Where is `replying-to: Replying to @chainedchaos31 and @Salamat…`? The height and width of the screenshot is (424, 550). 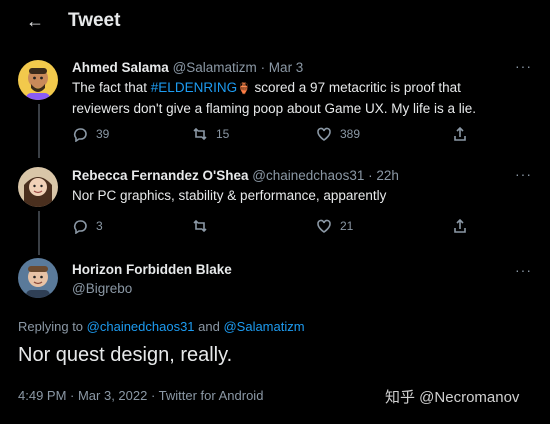 replying-to: Replying to @chainedchaos31 and @Salamat… is located at coordinates (161, 326).